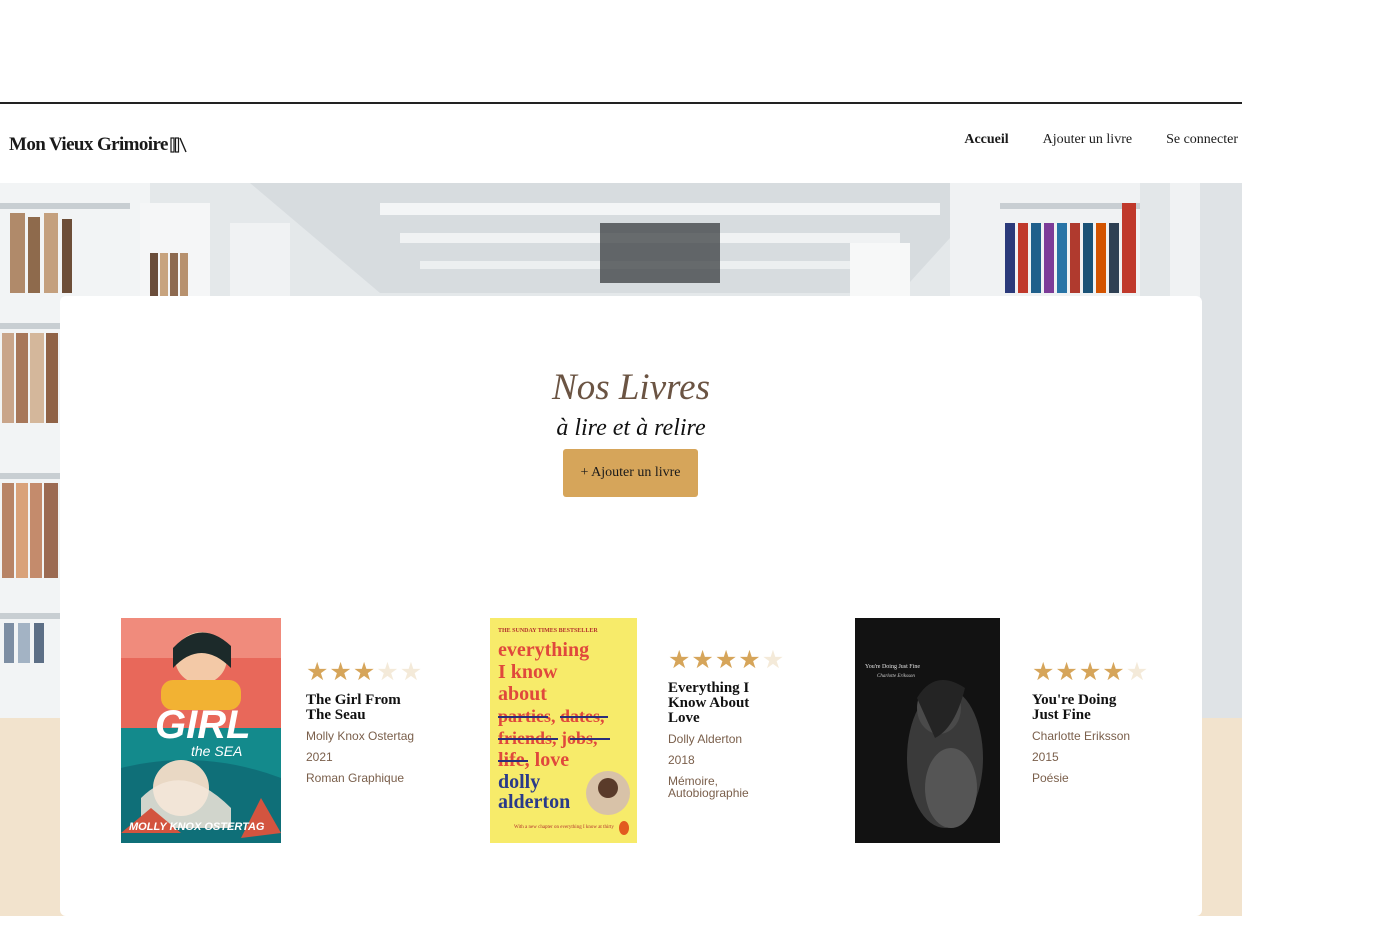 This screenshot has width=1388, height=936. What do you see at coordinates (630, 473) in the screenshot?
I see `add-book-button: + Ajouter un livre` at bounding box center [630, 473].